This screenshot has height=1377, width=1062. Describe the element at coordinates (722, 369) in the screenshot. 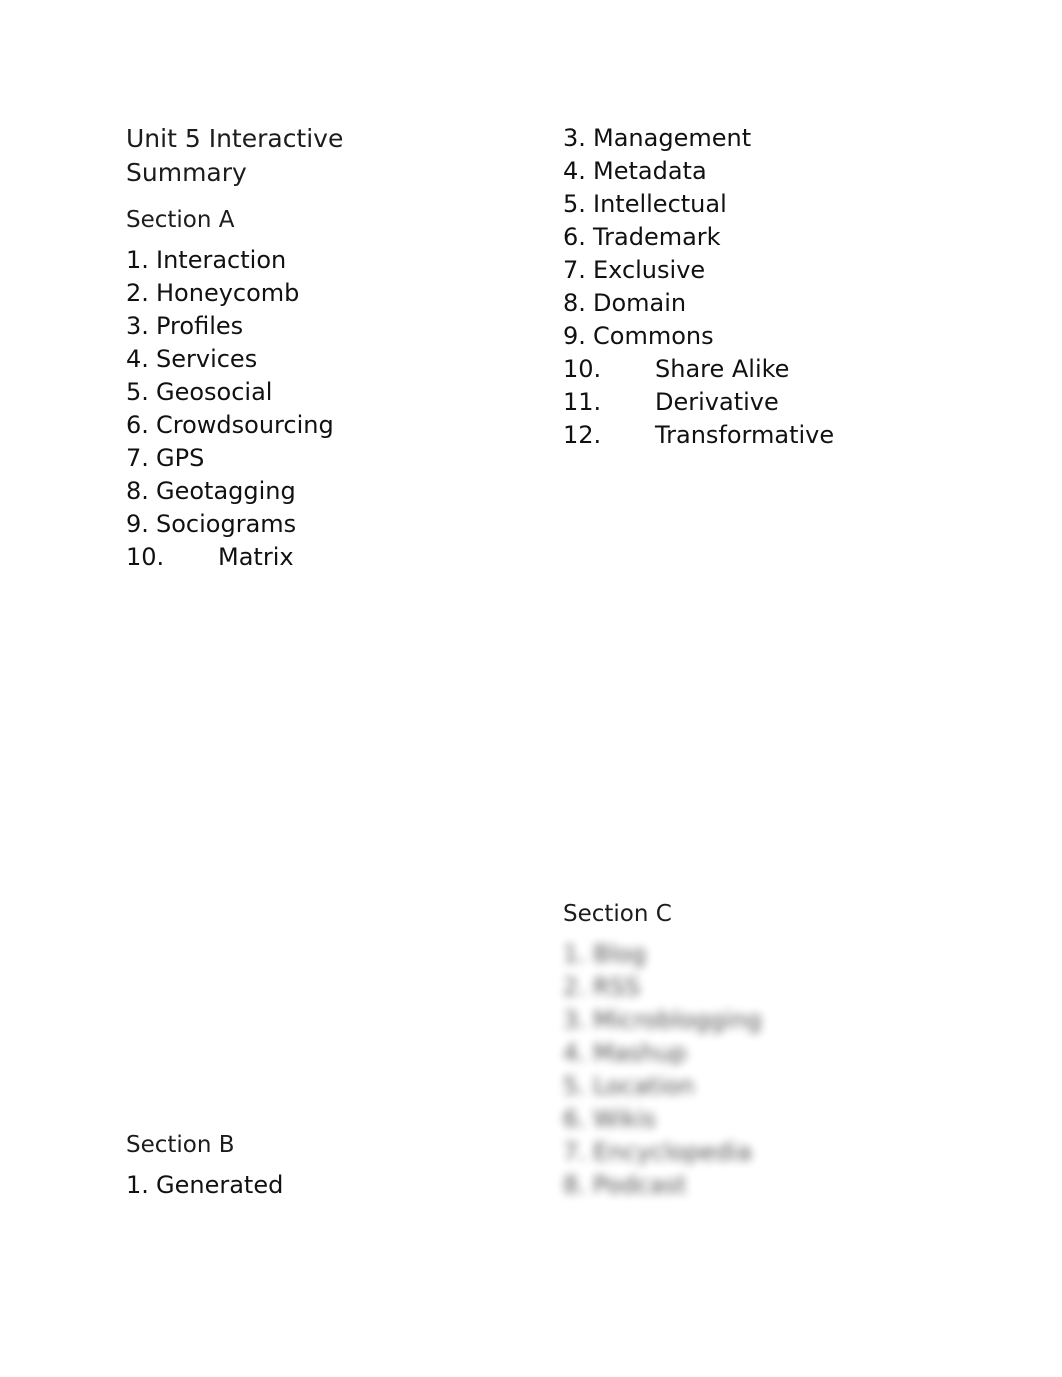

I see `list-item-label: Share Alike` at that location.